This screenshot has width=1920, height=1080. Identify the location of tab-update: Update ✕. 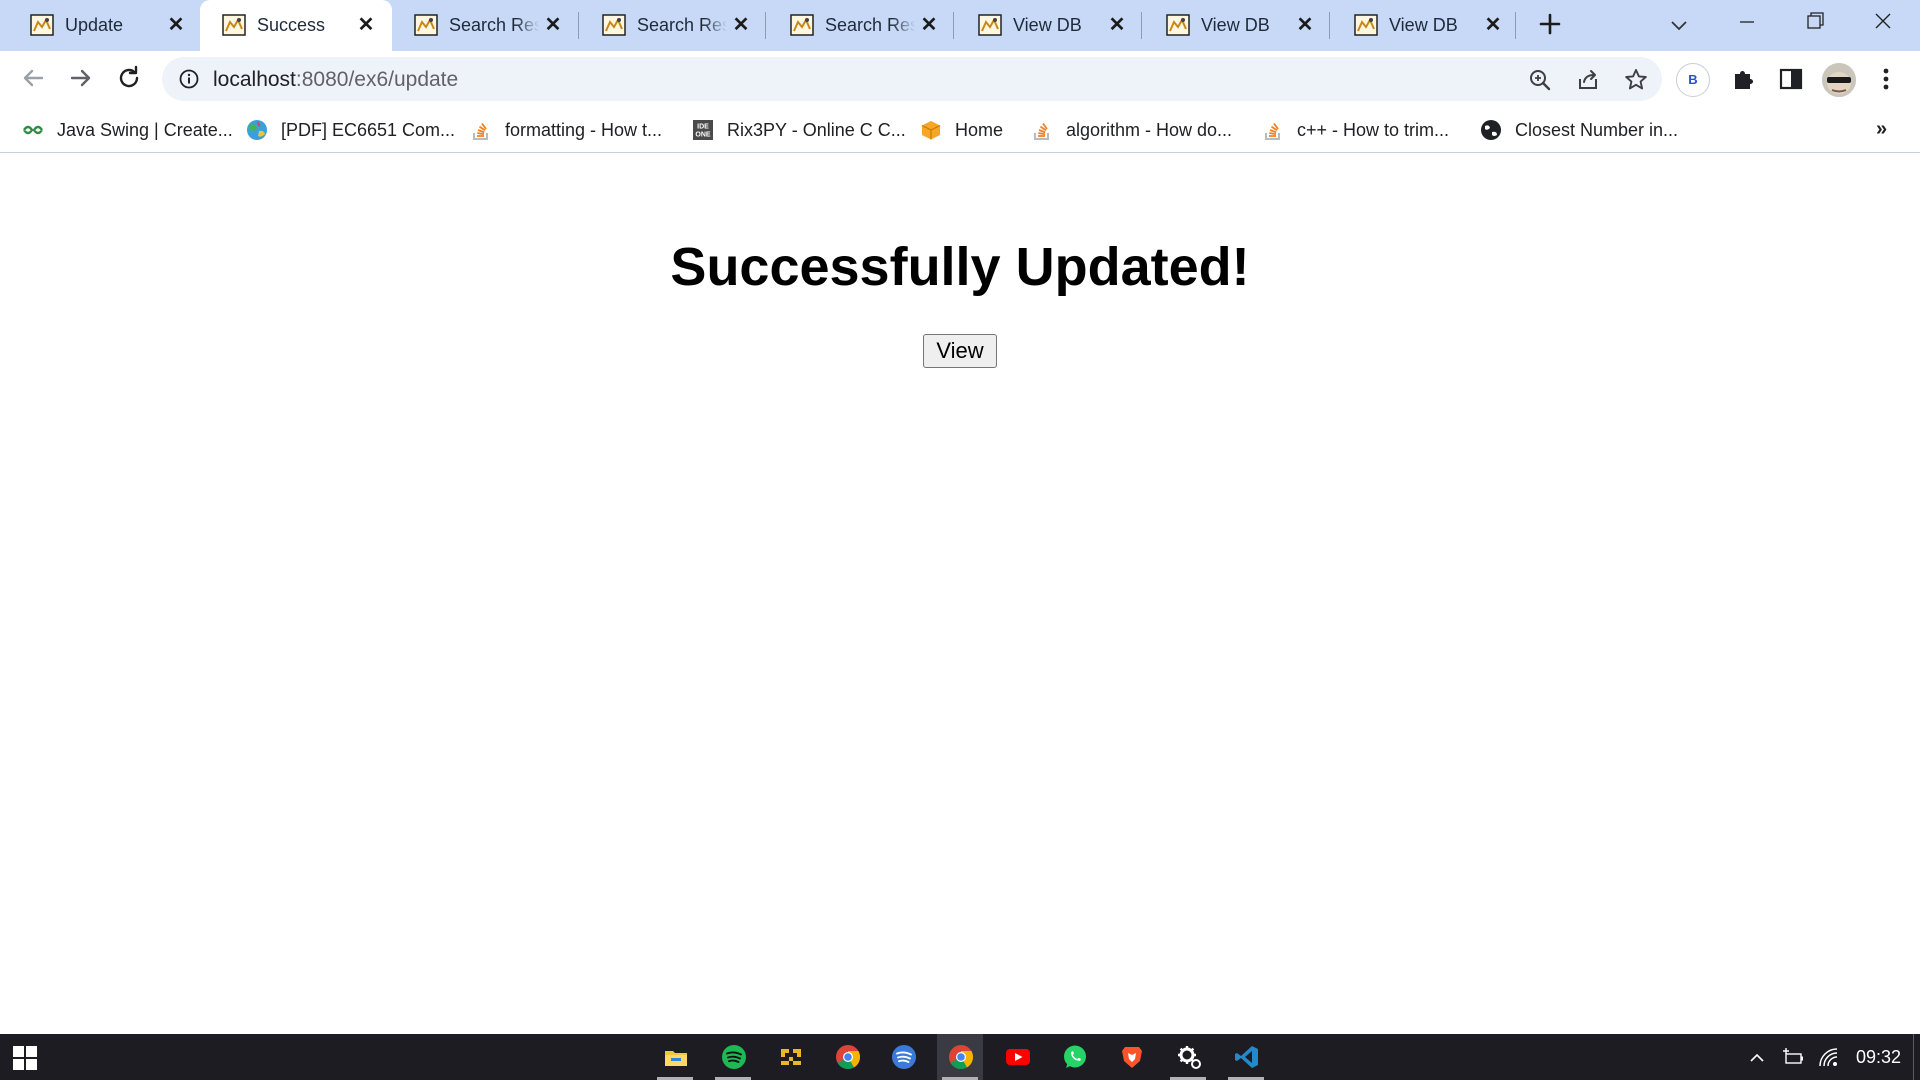
(101, 25).